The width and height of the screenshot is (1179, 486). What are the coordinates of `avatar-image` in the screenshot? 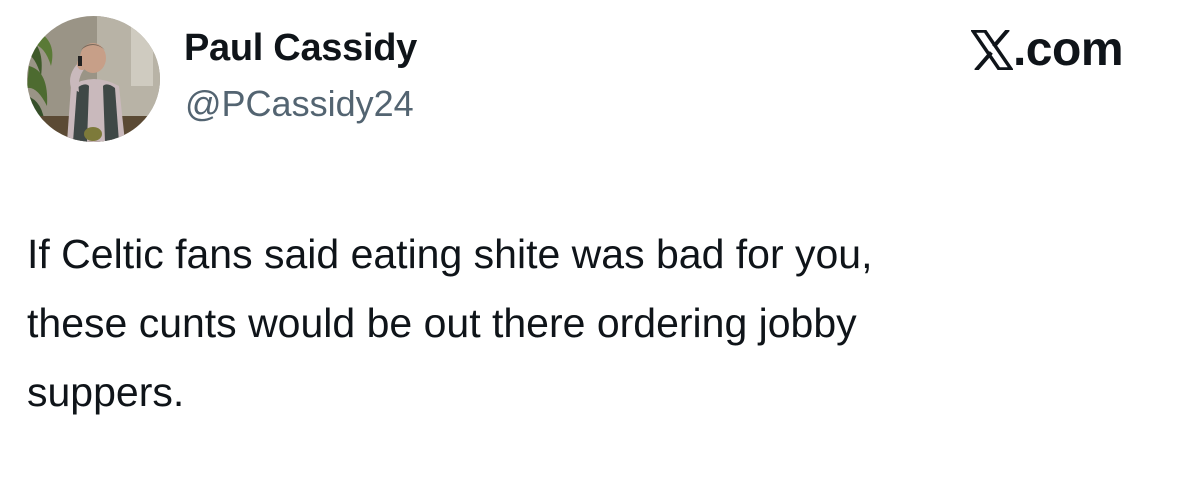 It's located at (93, 79).